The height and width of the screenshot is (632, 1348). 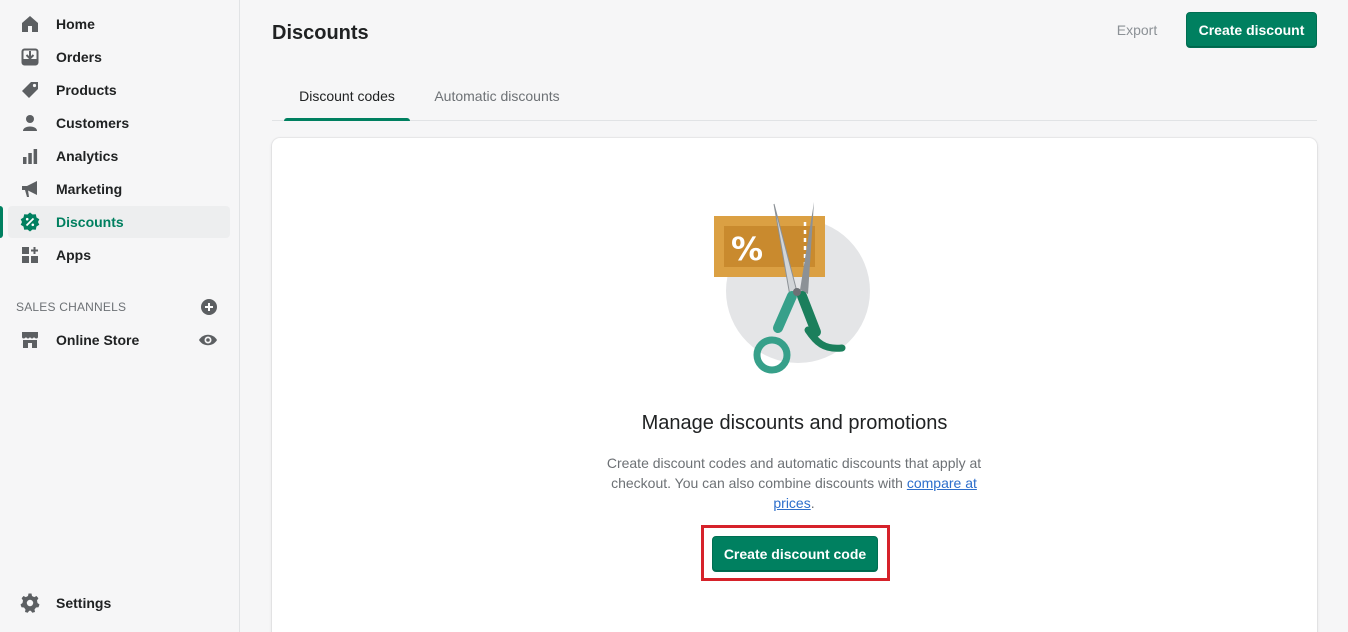 What do you see at coordinates (209, 307) in the screenshot?
I see `add-channel-icon` at bounding box center [209, 307].